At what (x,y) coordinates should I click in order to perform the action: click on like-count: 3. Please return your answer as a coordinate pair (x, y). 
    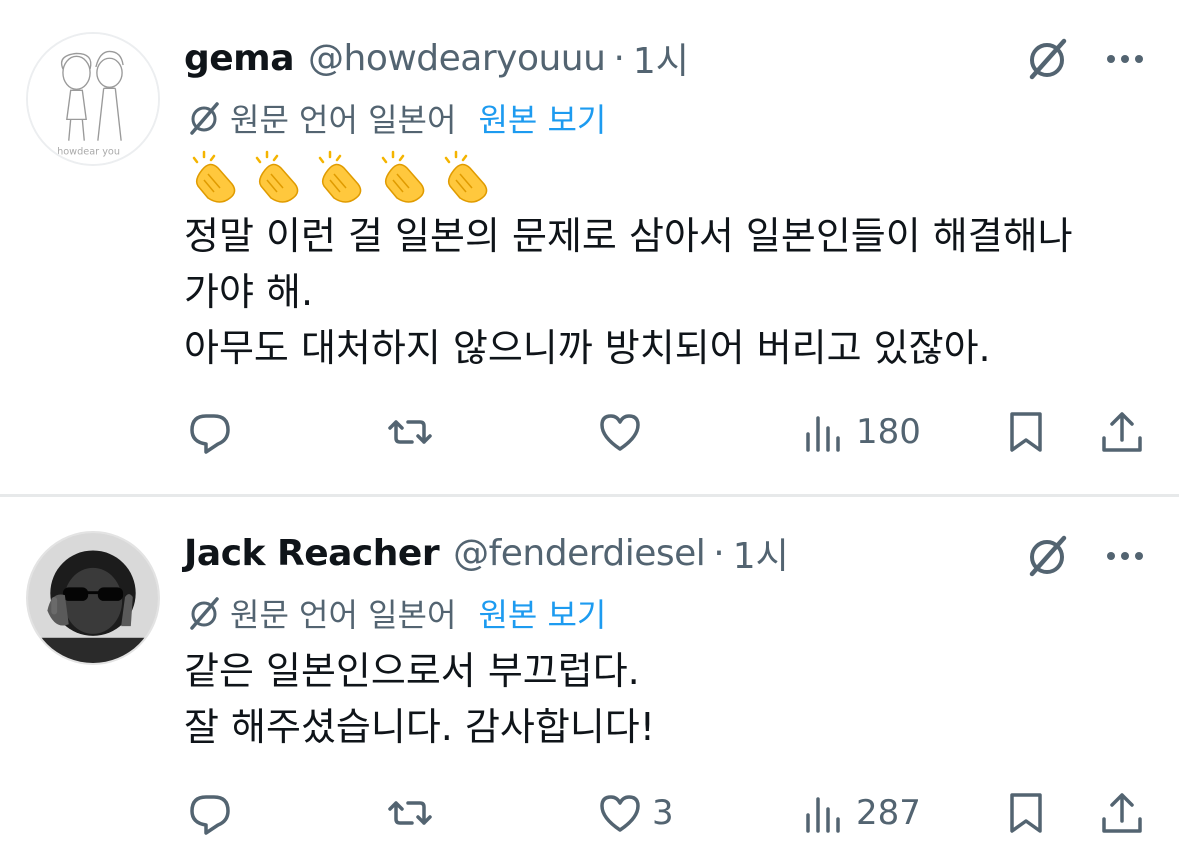
    Looking at the image, I should click on (663, 813).